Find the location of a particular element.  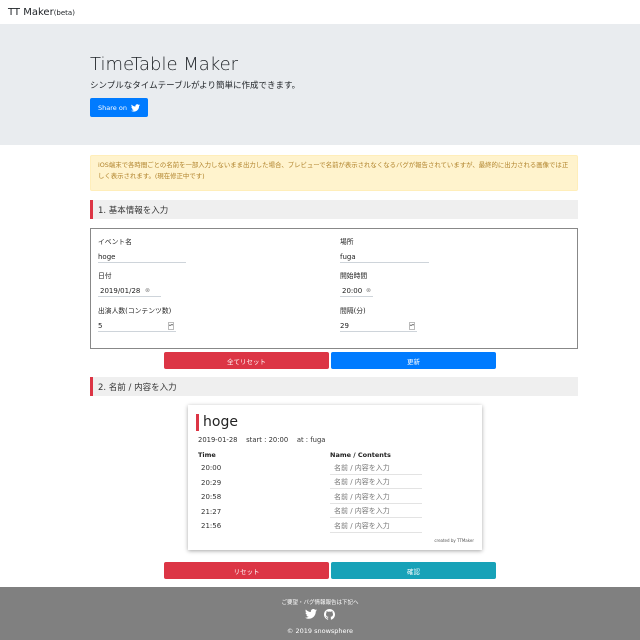

brand-name: TT Maker is located at coordinates (31, 12).